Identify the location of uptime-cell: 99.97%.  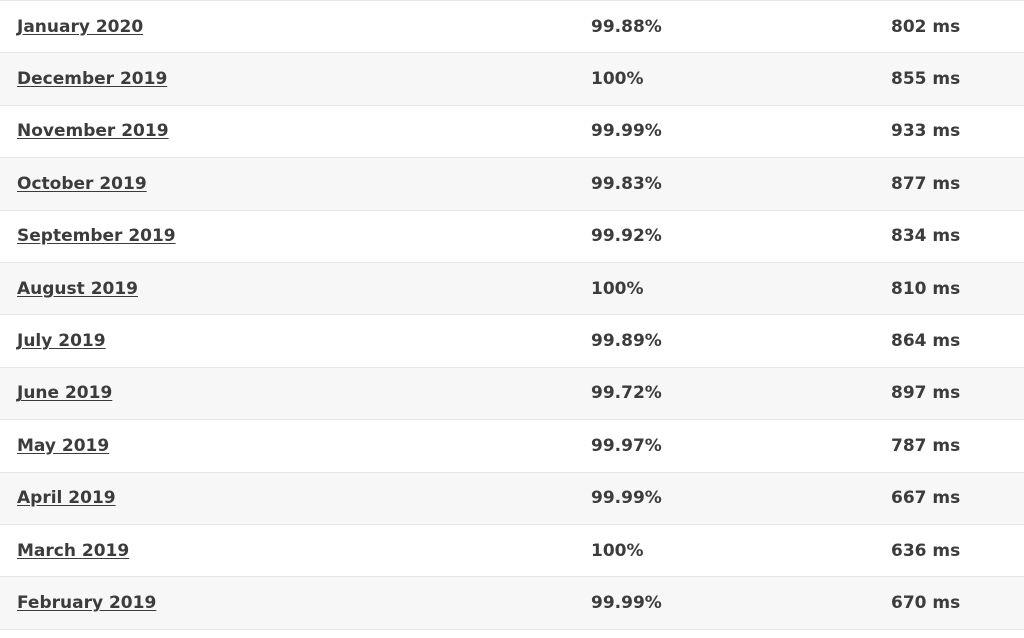
(626, 445).